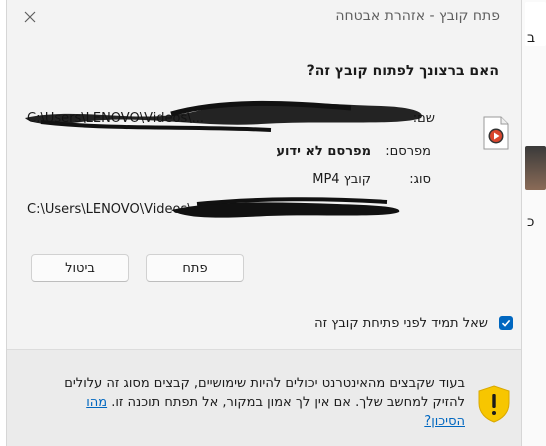 Image resolution: width=546 pixels, height=446 pixels. I want to click on dialog-question: האם ברצונך לפתוח קובץ זה?, so click(402, 71).